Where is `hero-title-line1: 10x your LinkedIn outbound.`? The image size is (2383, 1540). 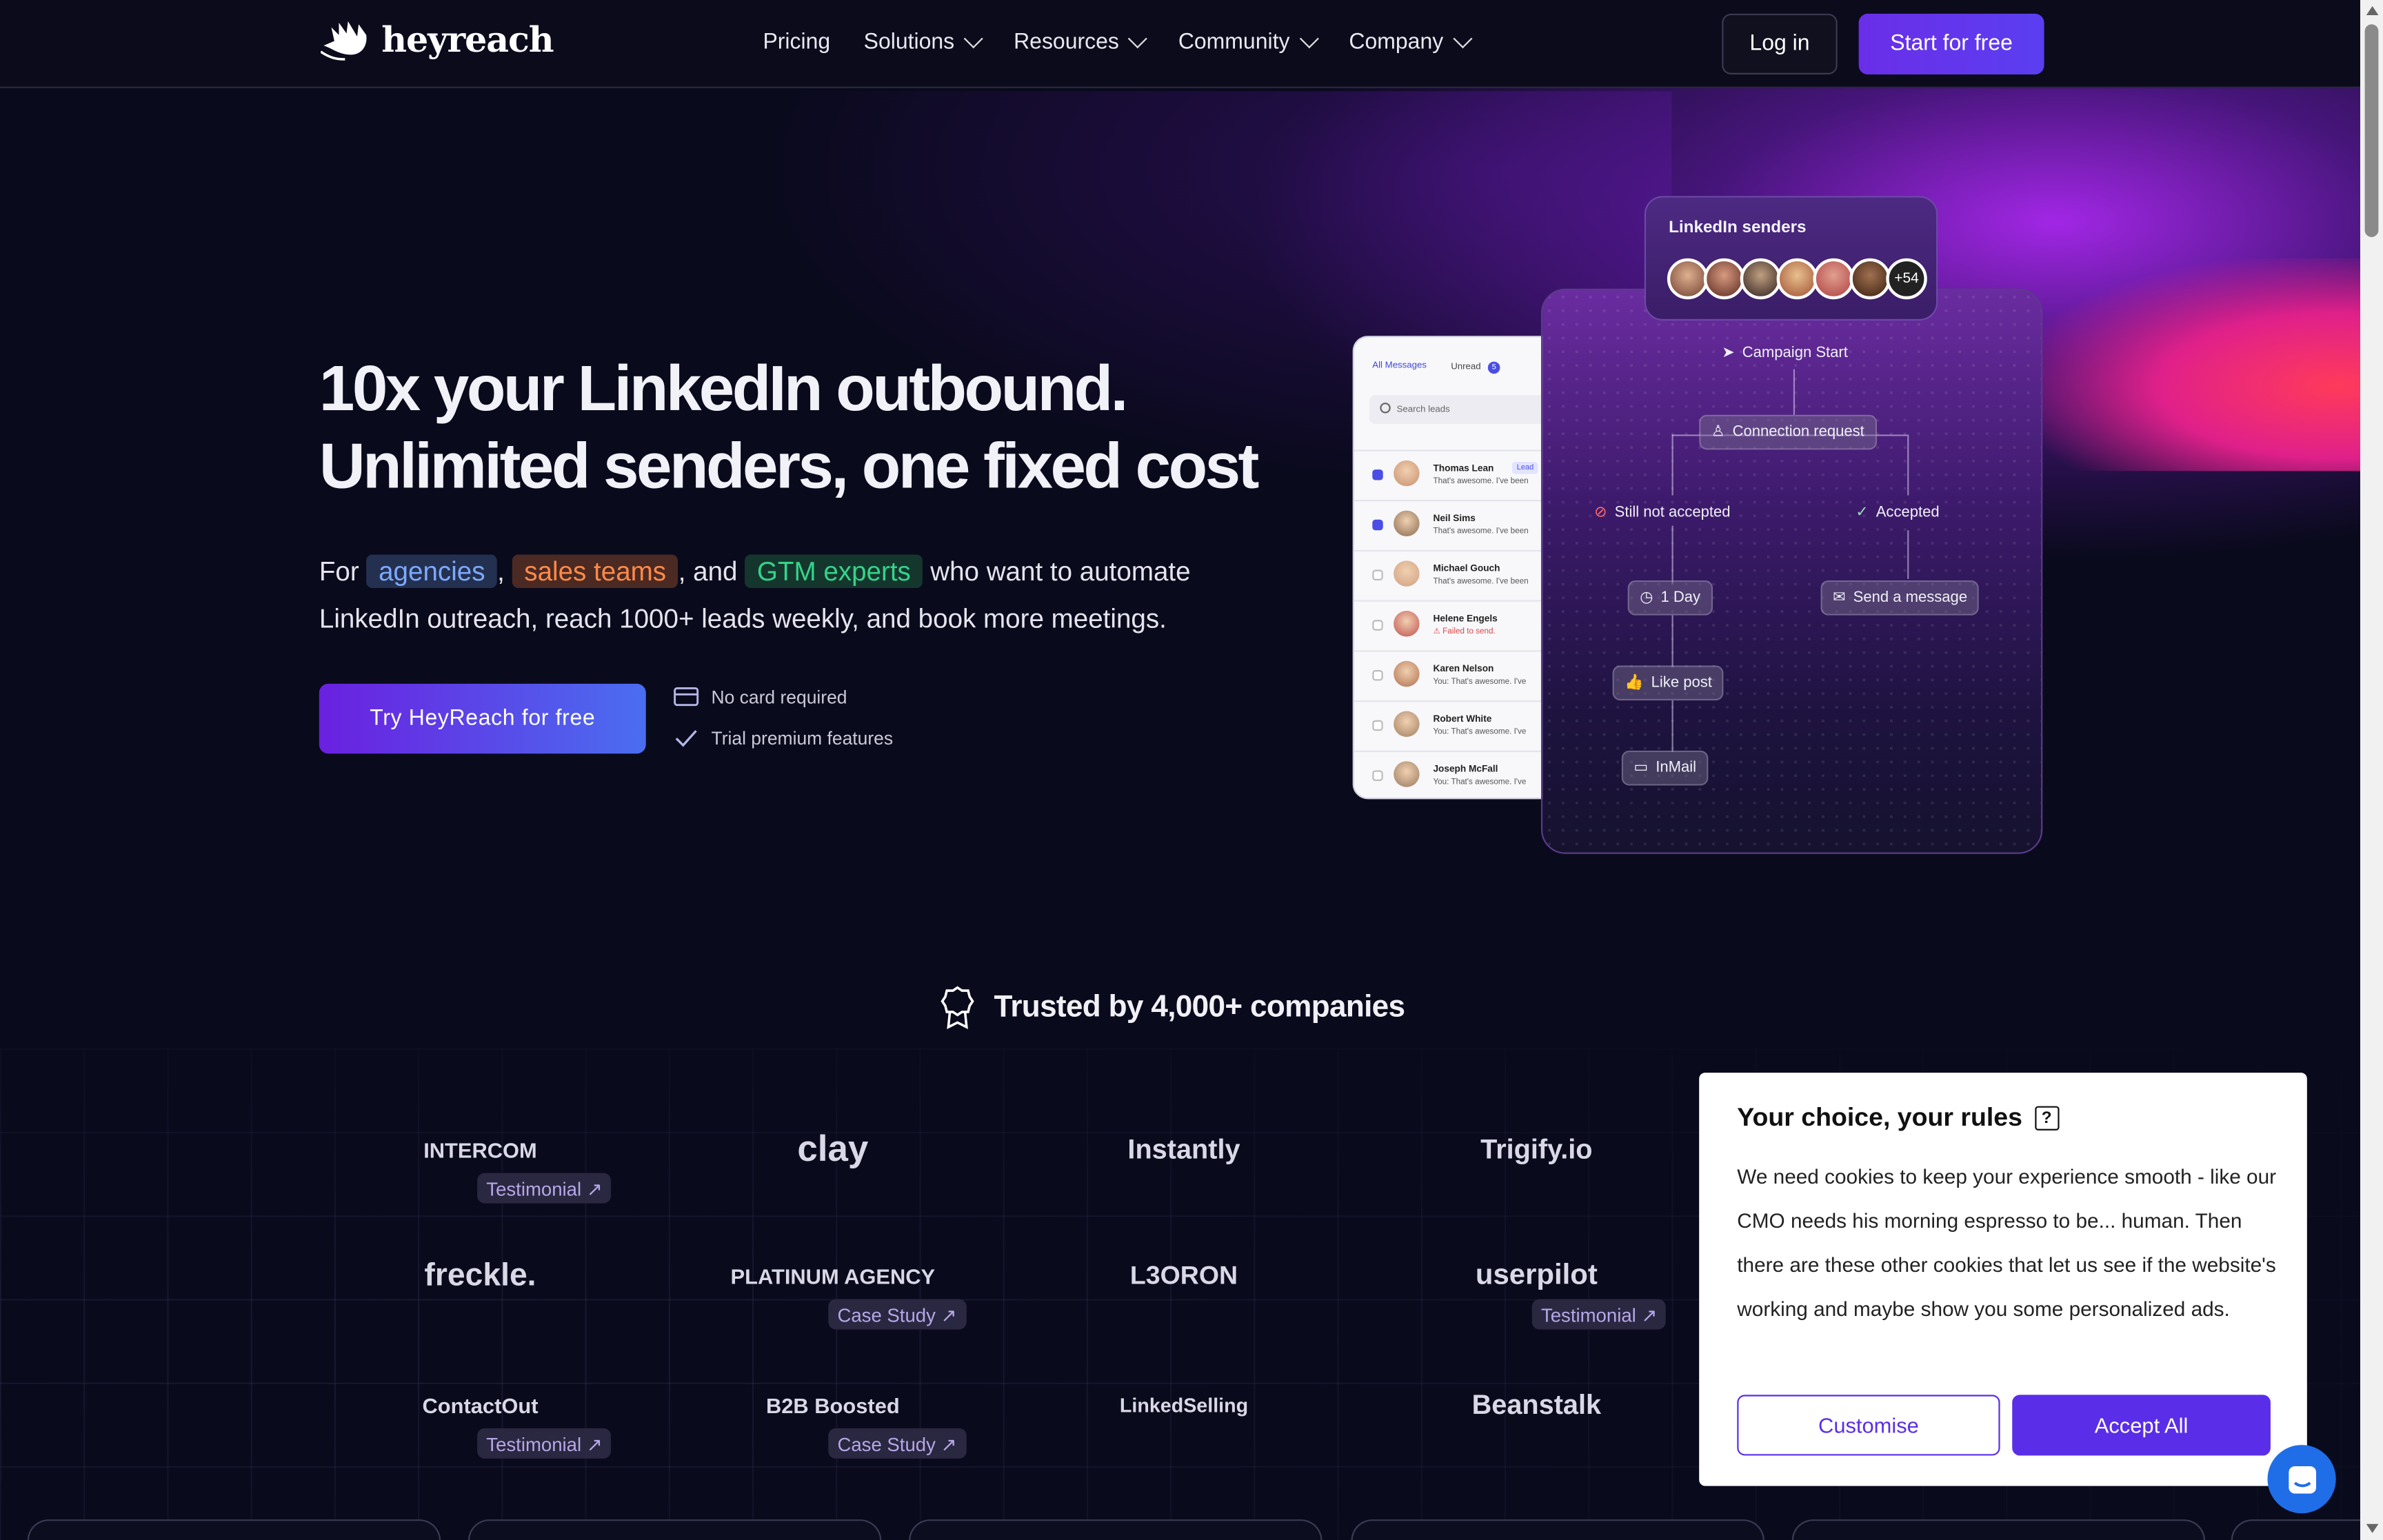 hero-title-line1: 10x your LinkedIn outbound. is located at coordinates (724, 388).